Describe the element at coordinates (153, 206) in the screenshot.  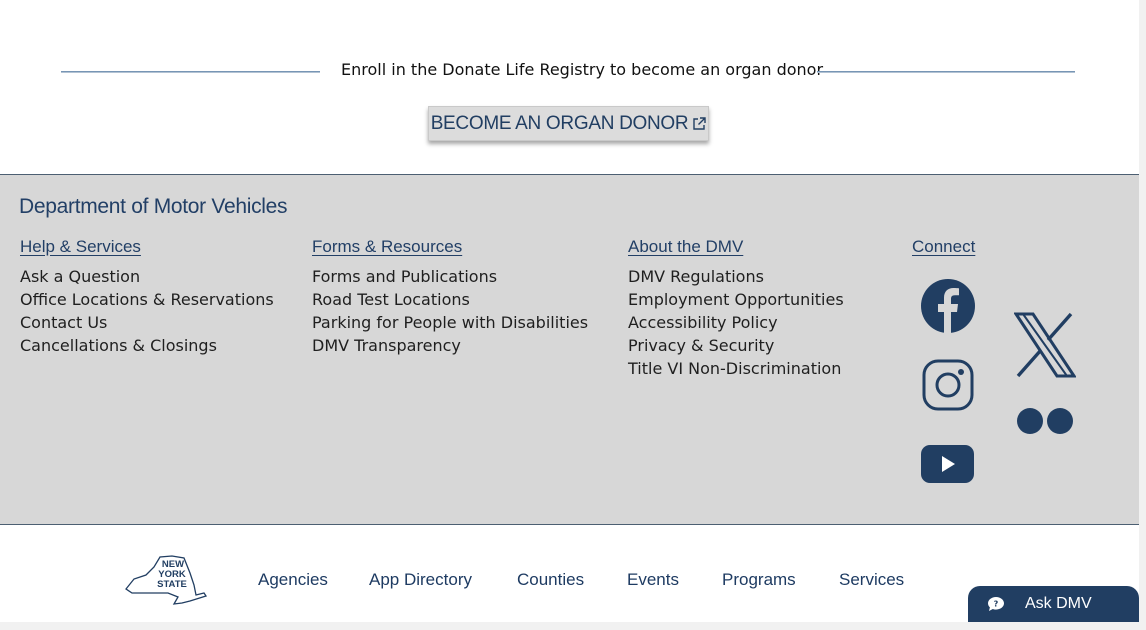
I see `department-title: Department of Motor Vehicles` at that location.